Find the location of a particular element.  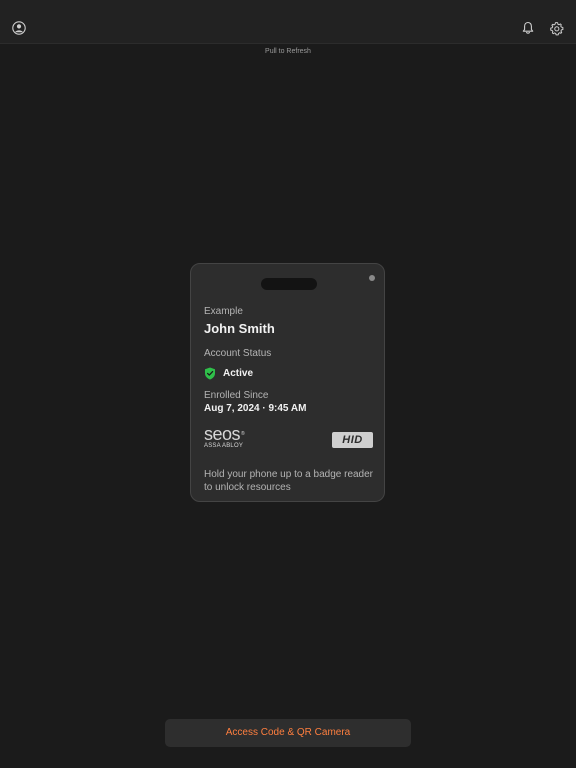

account-status-row: Active is located at coordinates (289, 373).